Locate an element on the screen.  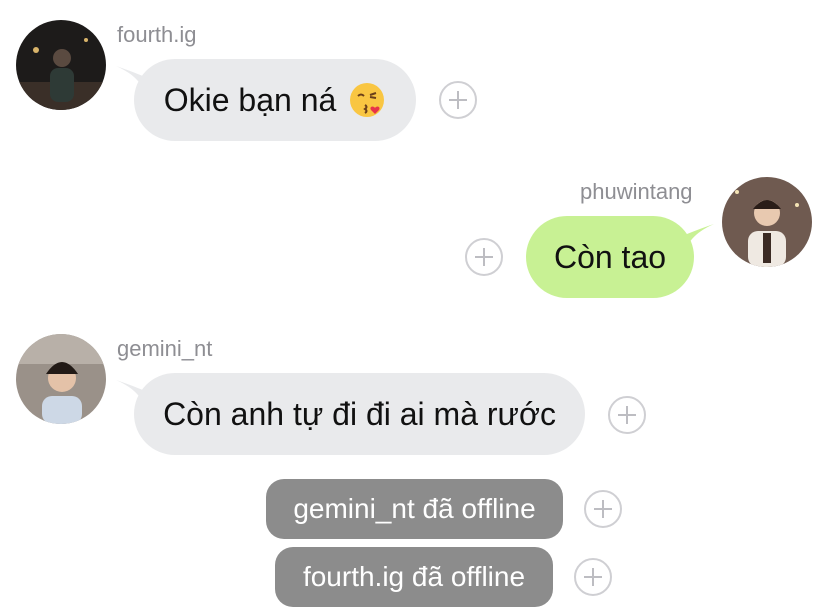
system-notice-text: fourth.ig đã offline is located at coordinates (414, 576).